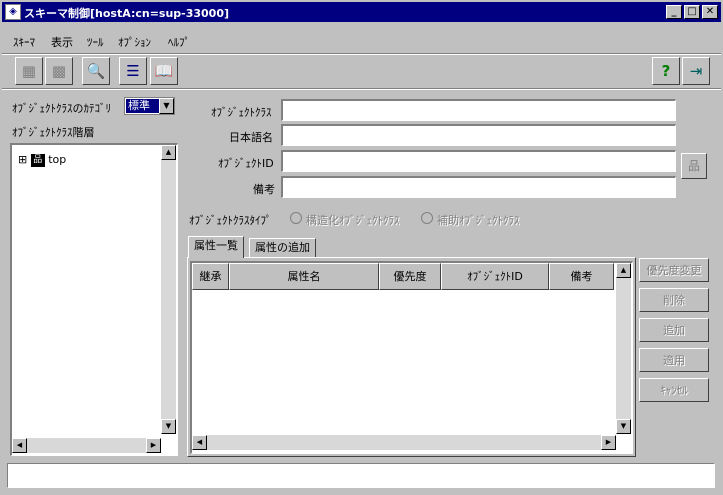 Image resolution: width=723 pixels, height=495 pixels. What do you see at coordinates (241, 112) in the screenshot?
I see `object-class-label: ｵﾌﾞｼﾞｪｸﾄｸﾗｽ` at bounding box center [241, 112].